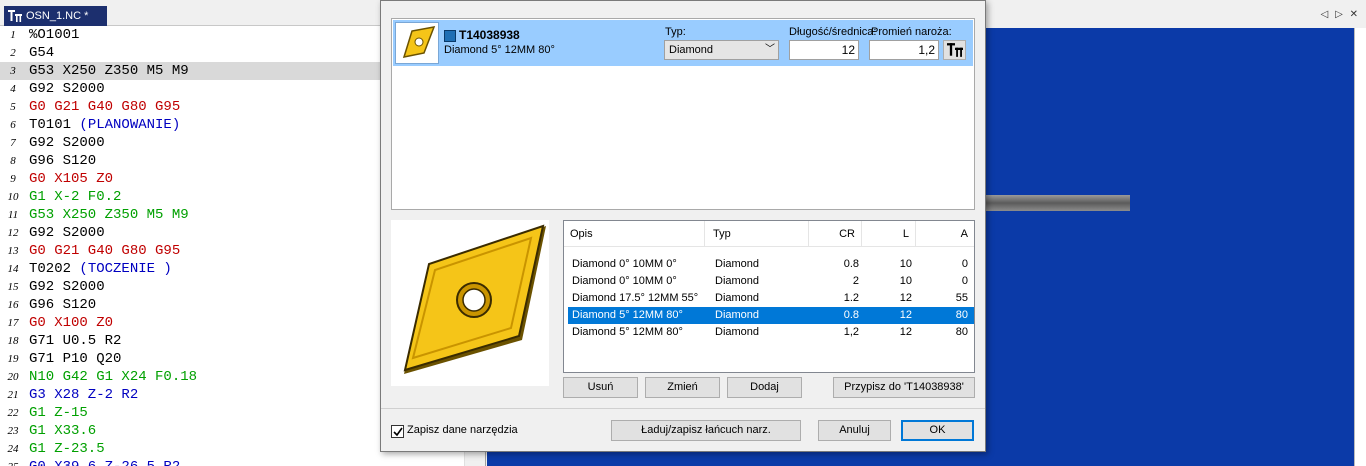  What do you see at coordinates (13, 107) in the screenshot?
I see `line-number: 5` at bounding box center [13, 107].